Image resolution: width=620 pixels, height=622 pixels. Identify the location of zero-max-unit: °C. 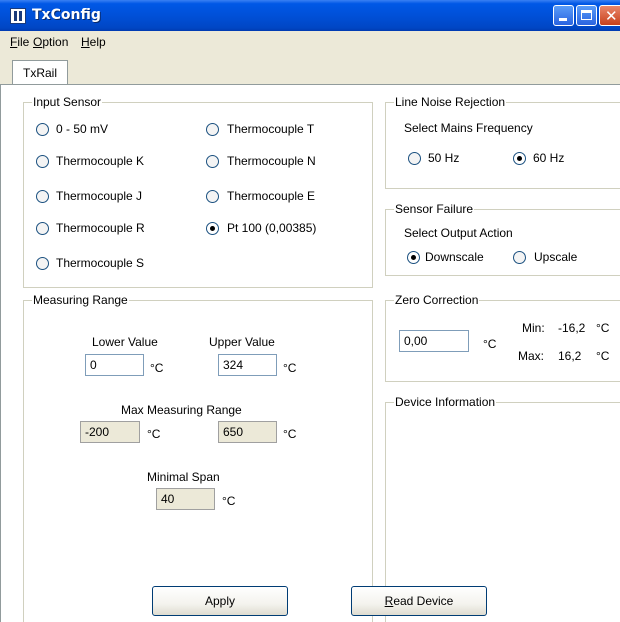
(603, 356).